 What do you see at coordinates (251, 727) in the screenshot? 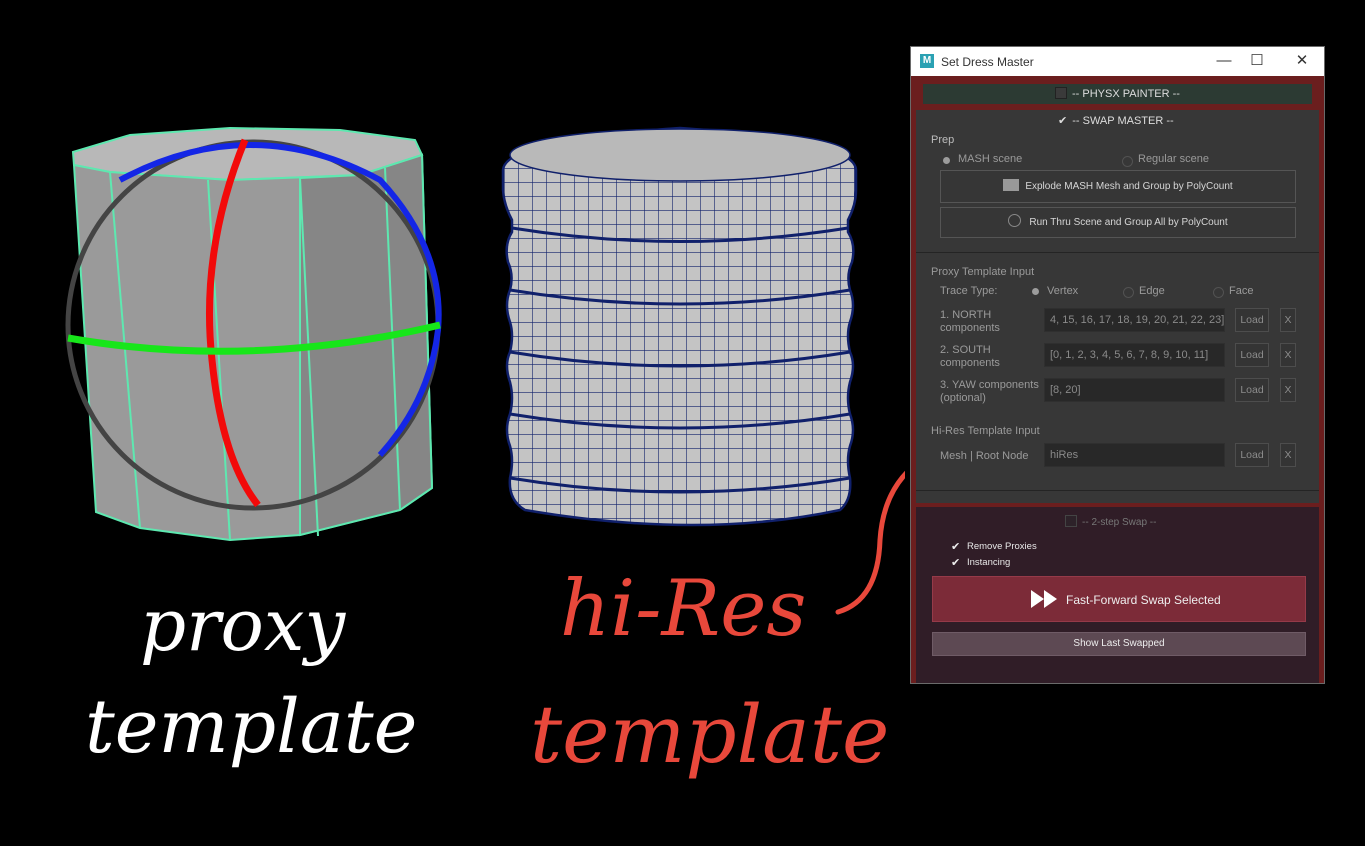
I see `caption-template-word-left: template` at bounding box center [251, 727].